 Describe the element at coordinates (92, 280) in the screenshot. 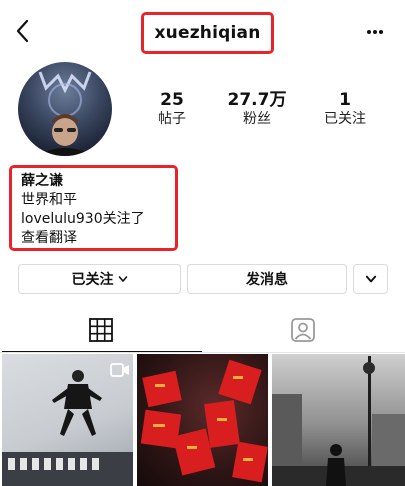

I see `following-button-label: 已关注` at that location.